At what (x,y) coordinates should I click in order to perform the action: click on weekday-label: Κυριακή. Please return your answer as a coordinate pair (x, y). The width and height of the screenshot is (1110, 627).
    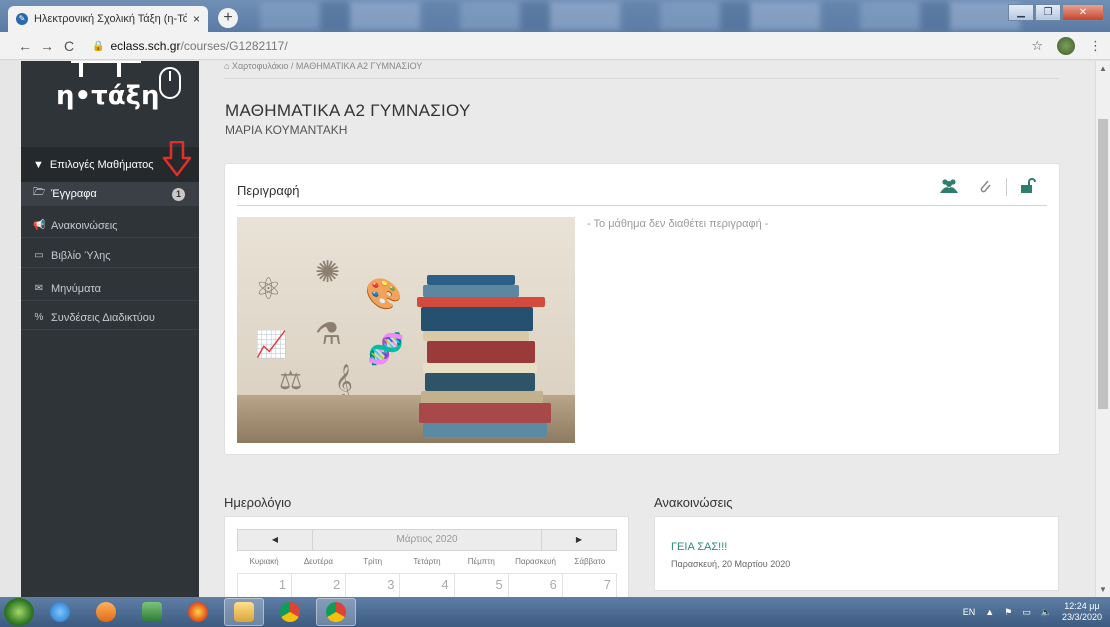
    Looking at the image, I should click on (264, 561).